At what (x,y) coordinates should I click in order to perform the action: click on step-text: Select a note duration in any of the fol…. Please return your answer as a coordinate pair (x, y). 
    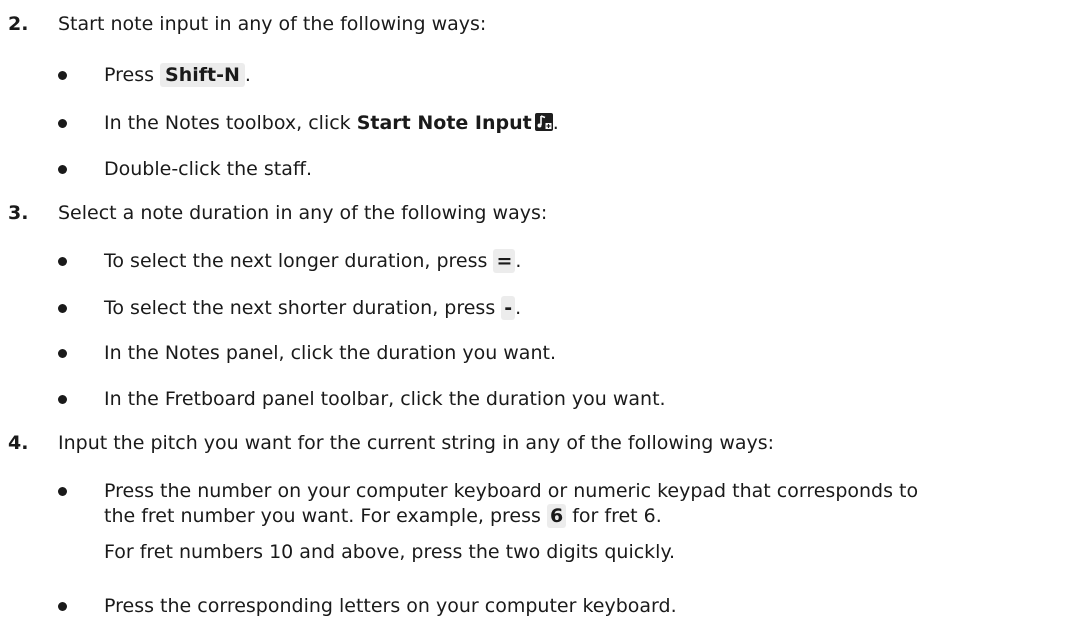
    Looking at the image, I should click on (303, 213).